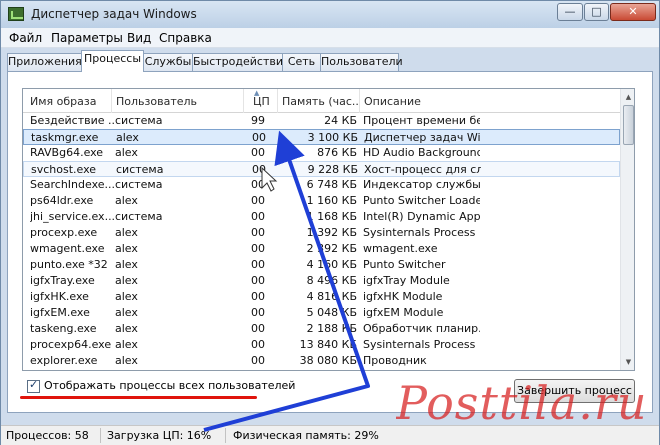 This screenshot has height=445, width=660. What do you see at coordinates (139, 38) in the screenshot?
I see `menu-view: Вид` at bounding box center [139, 38].